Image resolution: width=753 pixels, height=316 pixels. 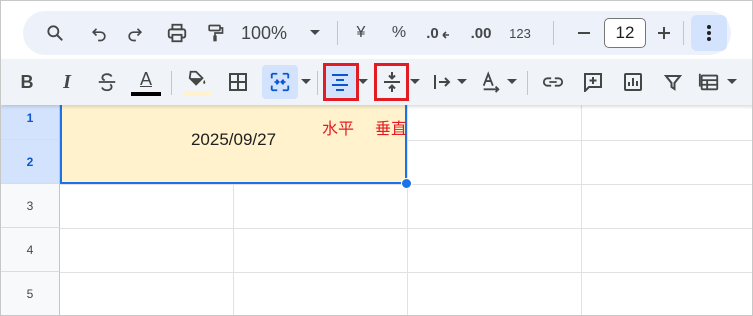 I want to click on vertical-annotation-label: 垂直, so click(x=391, y=128).